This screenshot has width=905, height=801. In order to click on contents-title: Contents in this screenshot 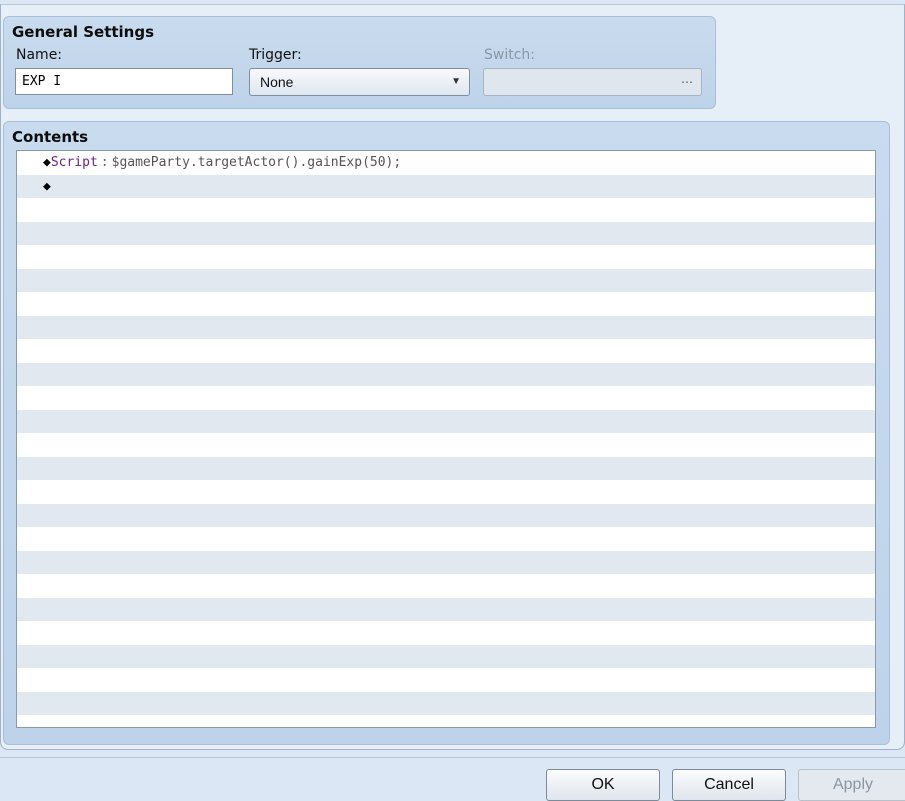, I will do `click(50, 137)`.